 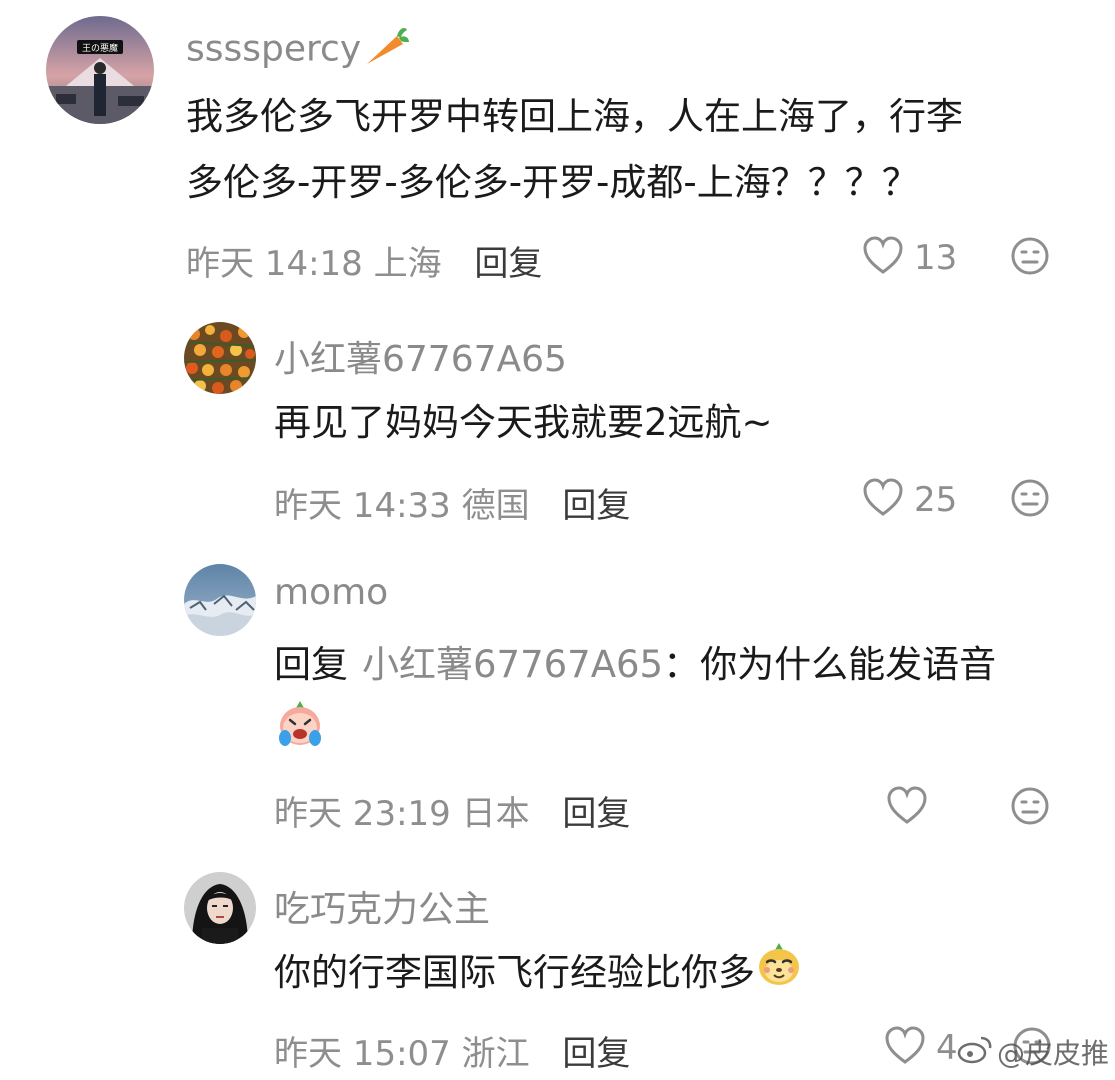 What do you see at coordinates (635, 734) in the screenshot?
I see `comment-line` at bounding box center [635, 734].